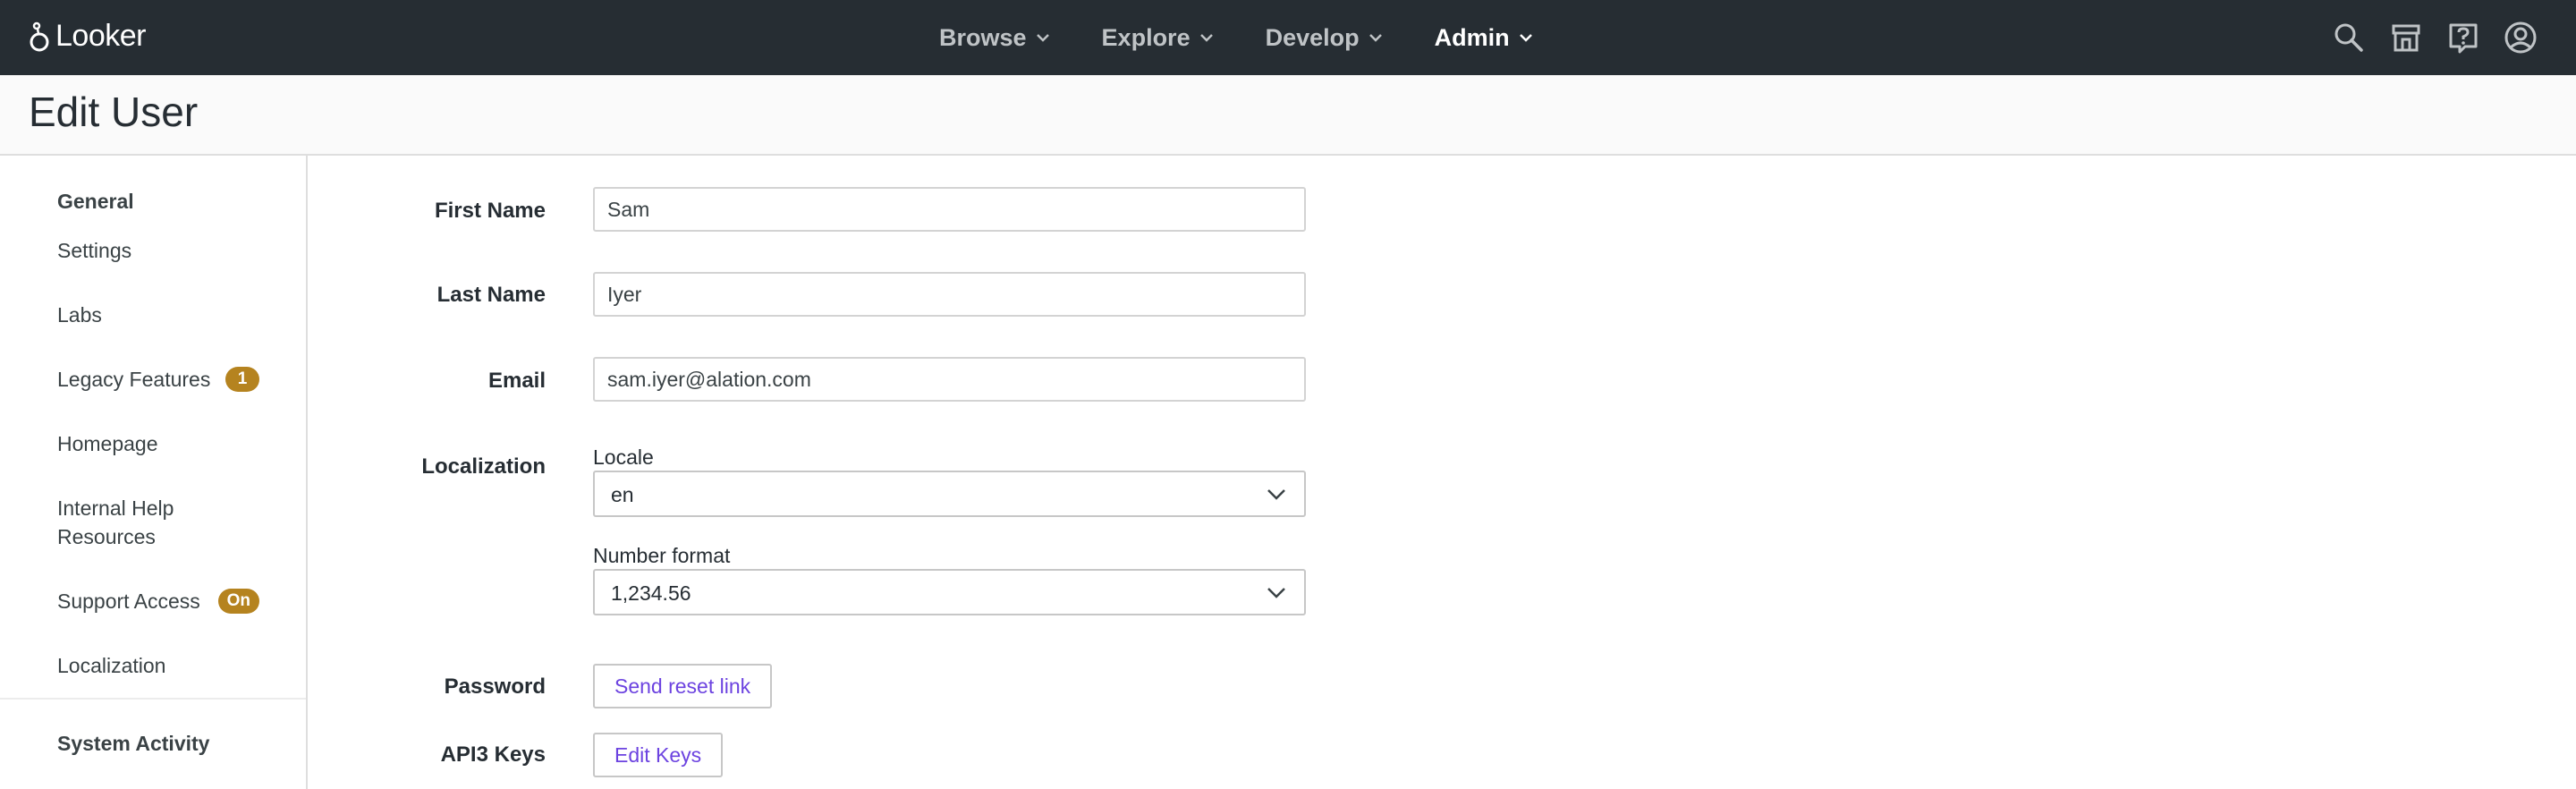 This screenshot has height=789, width=2576. What do you see at coordinates (516, 381) in the screenshot?
I see `email-label: Email` at bounding box center [516, 381].